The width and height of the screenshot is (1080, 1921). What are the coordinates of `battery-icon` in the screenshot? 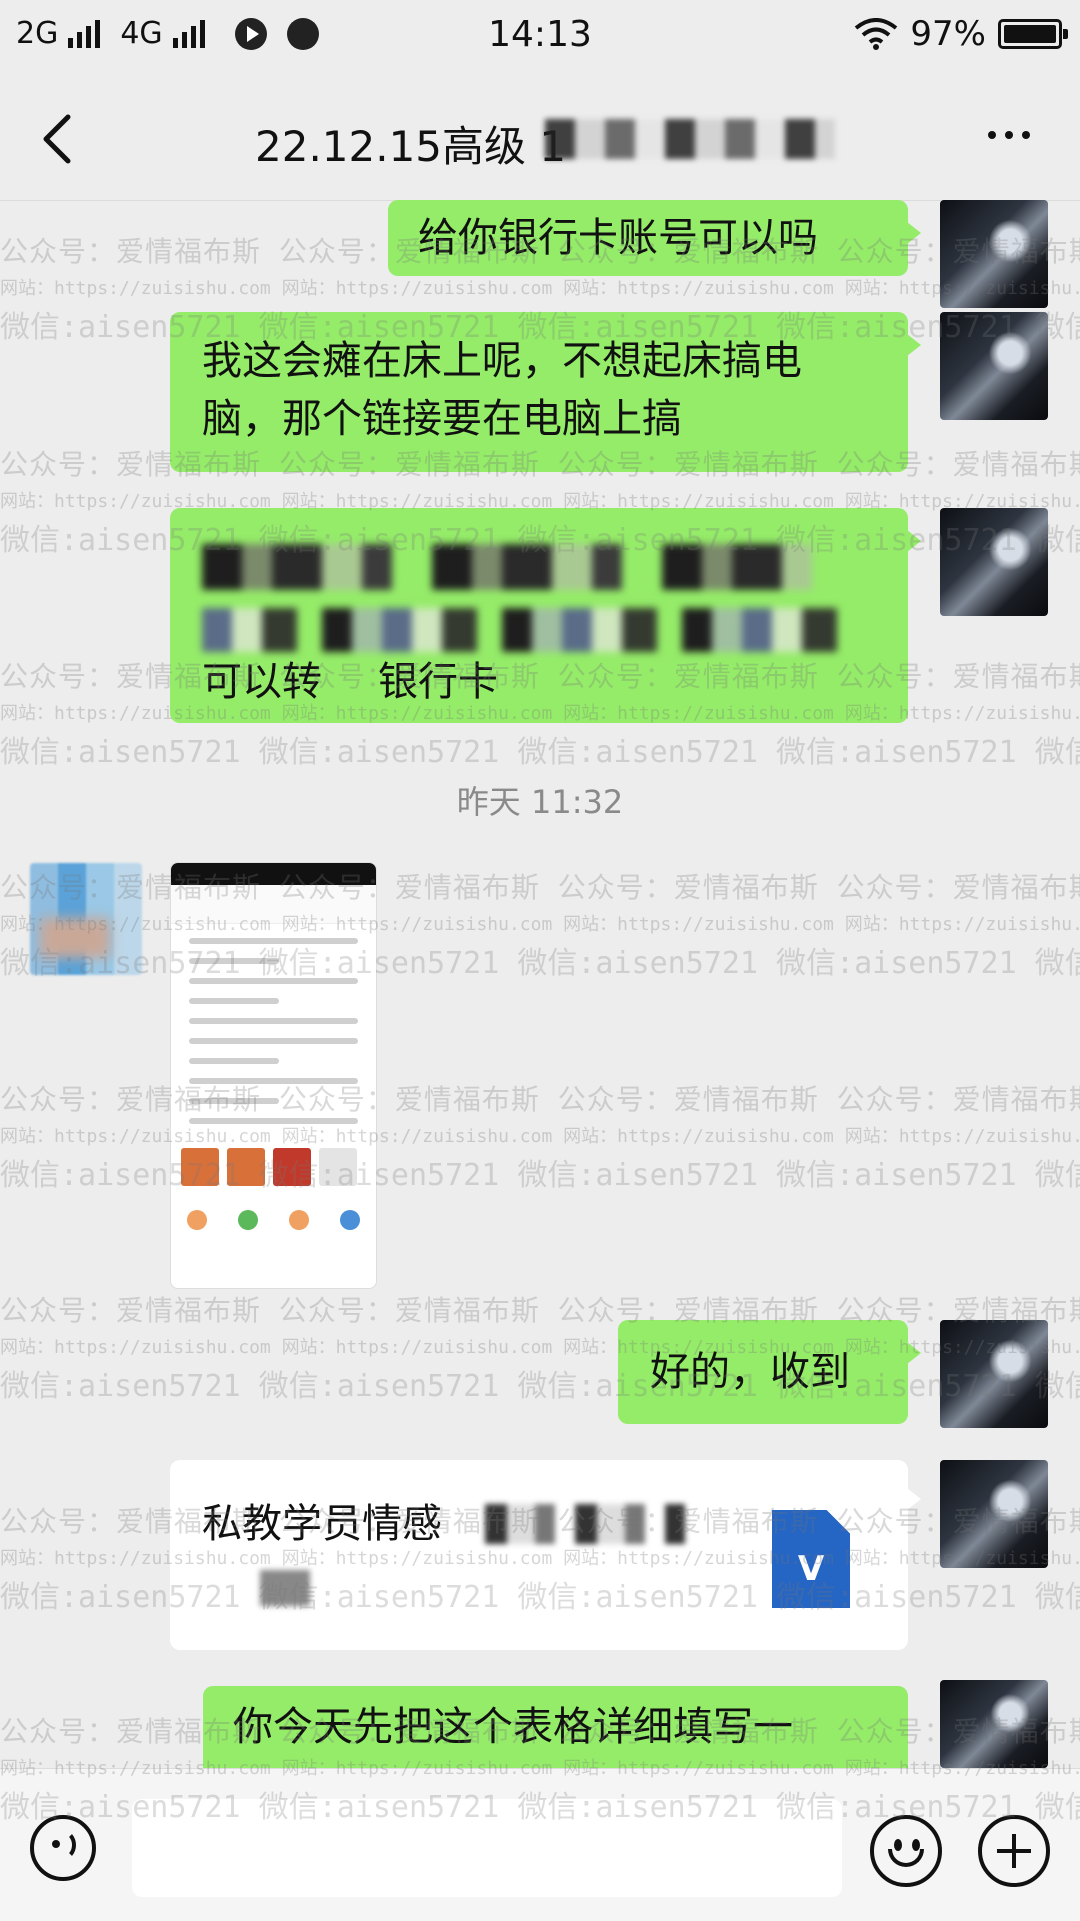 It's located at (1033, 34).